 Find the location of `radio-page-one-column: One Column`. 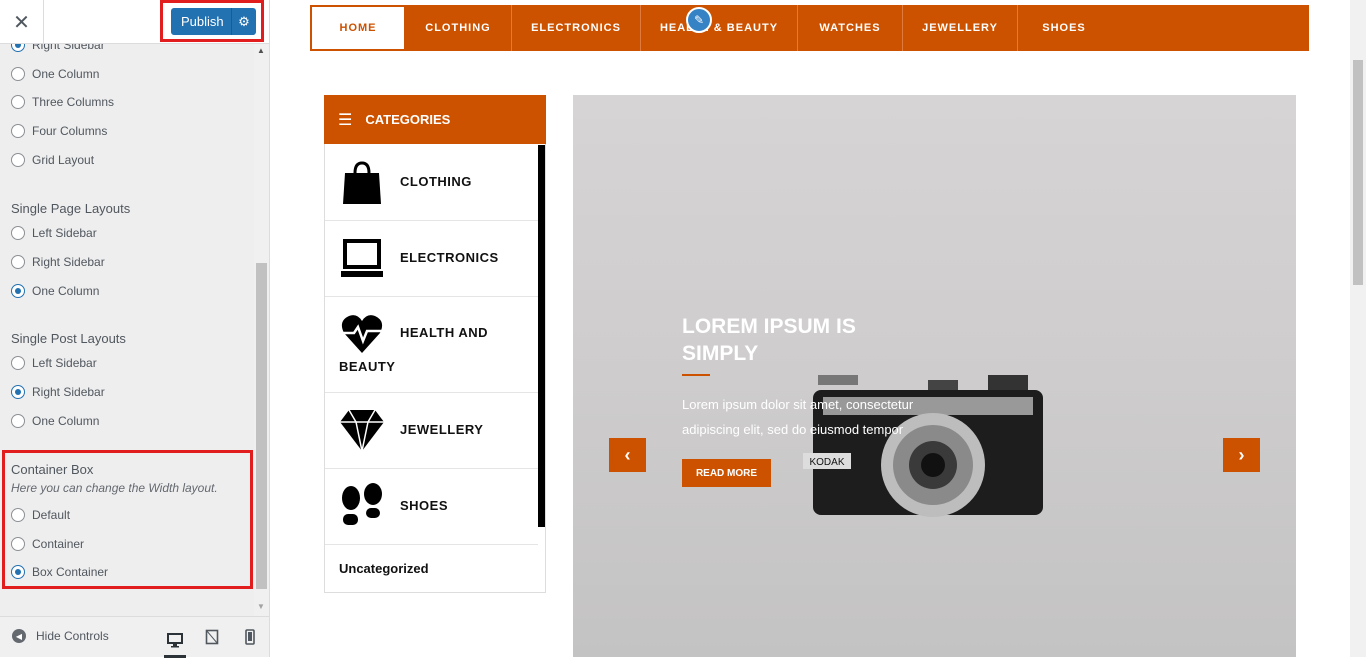

radio-page-one-column: One Column is located at coordinates (55, 291).